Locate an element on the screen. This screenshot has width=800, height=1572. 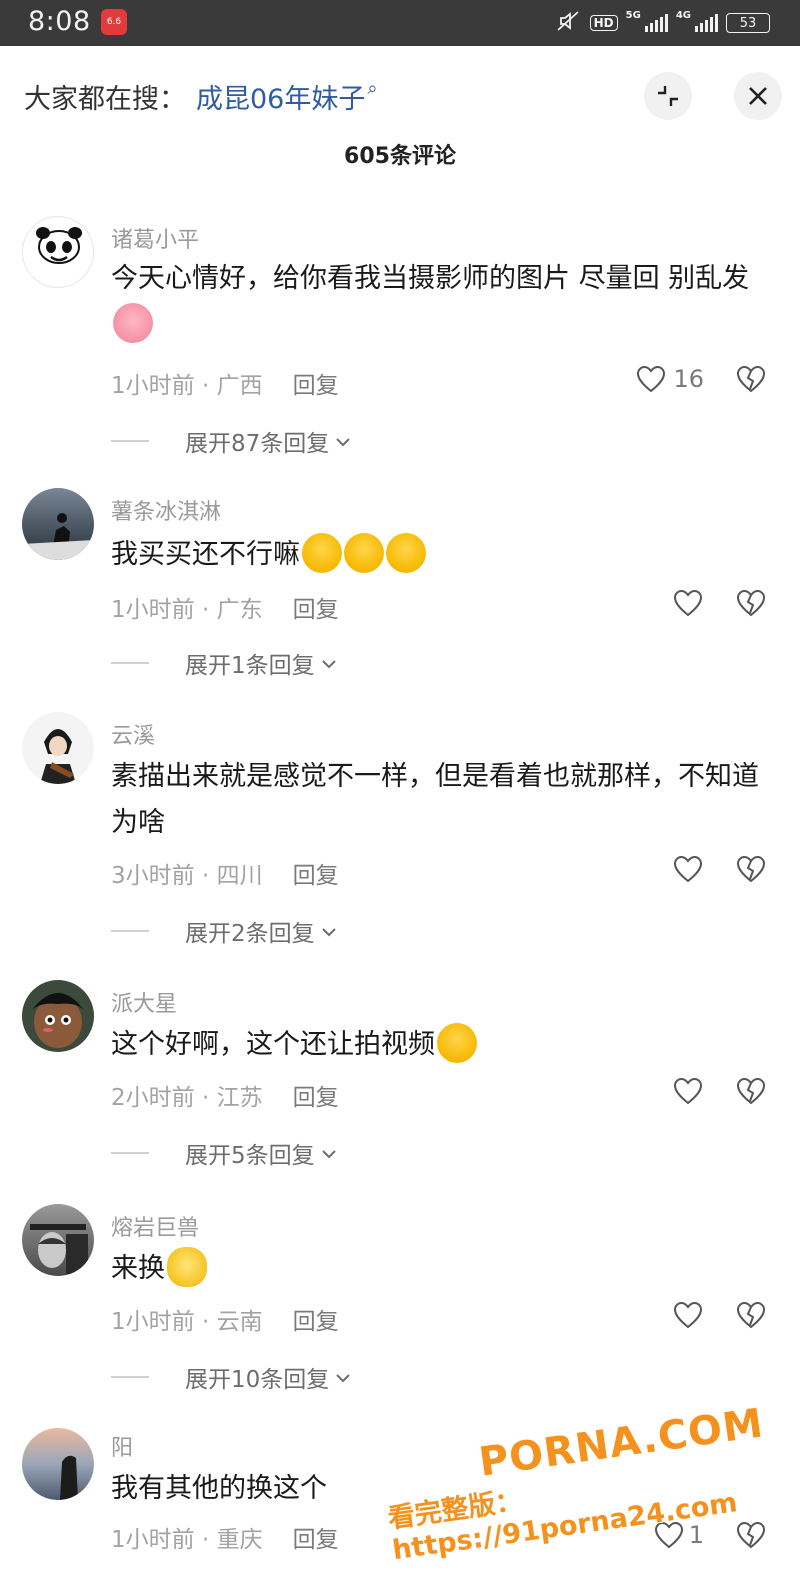
trending-search: 大家都在搜： 成昆06年妹子 ⌕ is located at coordinates (200, 96).